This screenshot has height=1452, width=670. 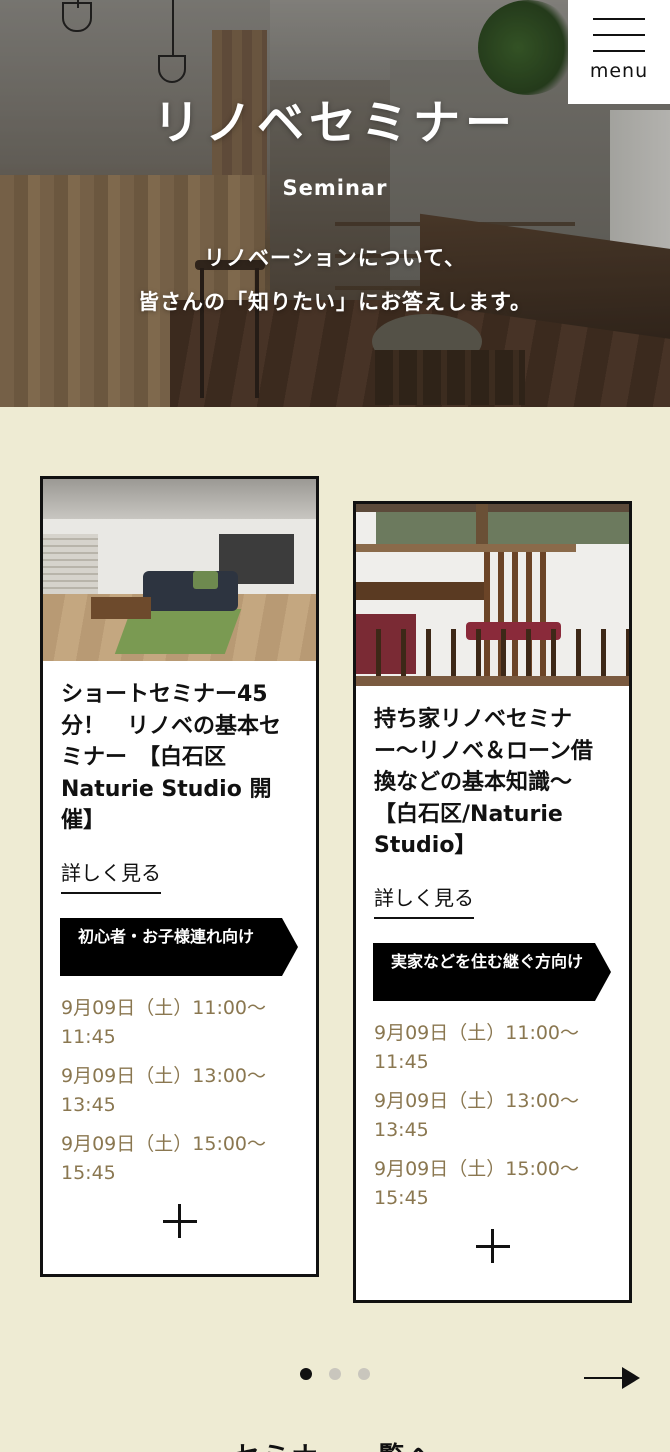 I want to click on audience-tag-label: 初心者・お子様連れ向け, so click(x=171, y=946).